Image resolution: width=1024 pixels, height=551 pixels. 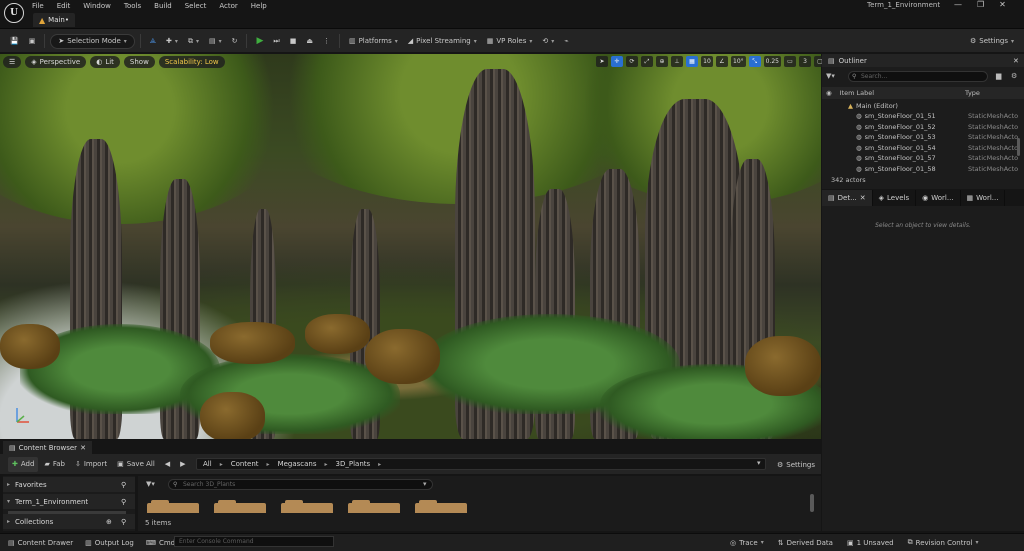 I want to click on console-input: Enter Console Command, so click(x=254, y=541).